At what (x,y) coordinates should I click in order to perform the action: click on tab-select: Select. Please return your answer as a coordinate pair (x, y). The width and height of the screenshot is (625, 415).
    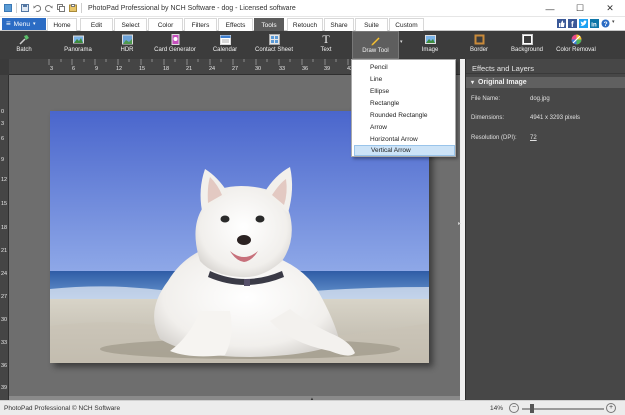
    Looking at the image, I should click on (130, 24).